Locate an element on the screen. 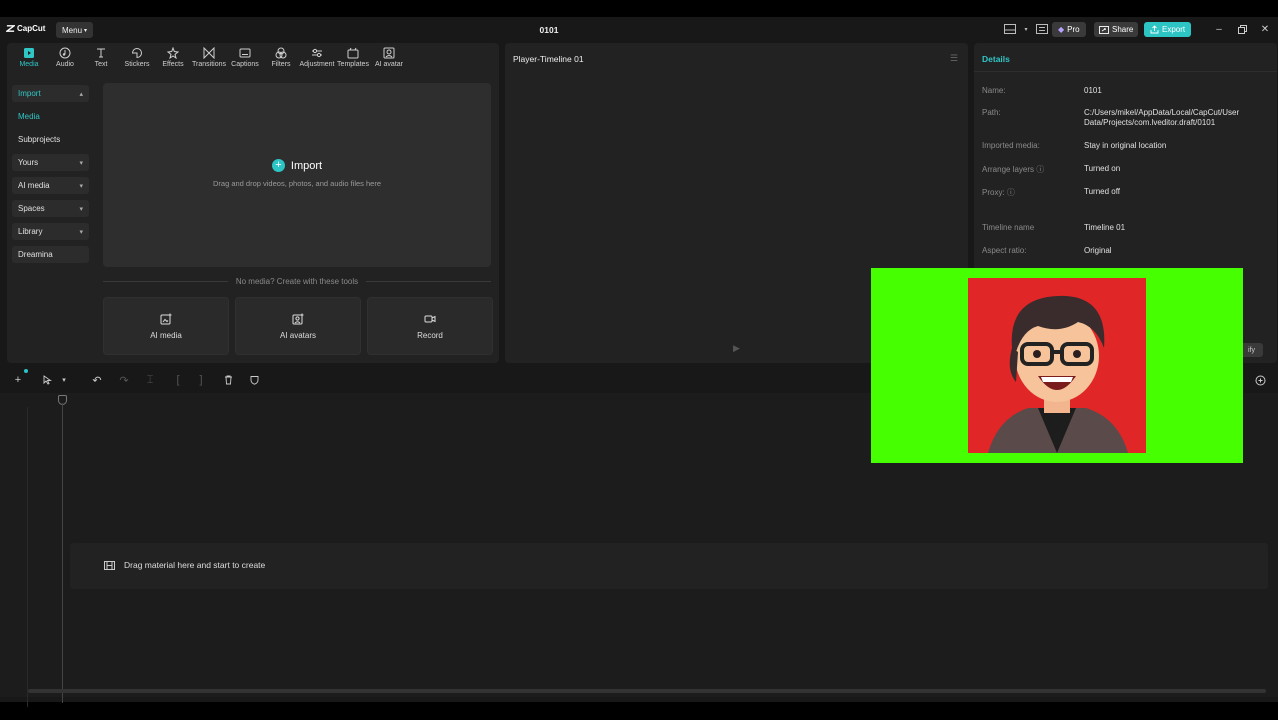 The width and height of the screenshot is (1278, 720). effects-icon is located at coordinates (173, 53).